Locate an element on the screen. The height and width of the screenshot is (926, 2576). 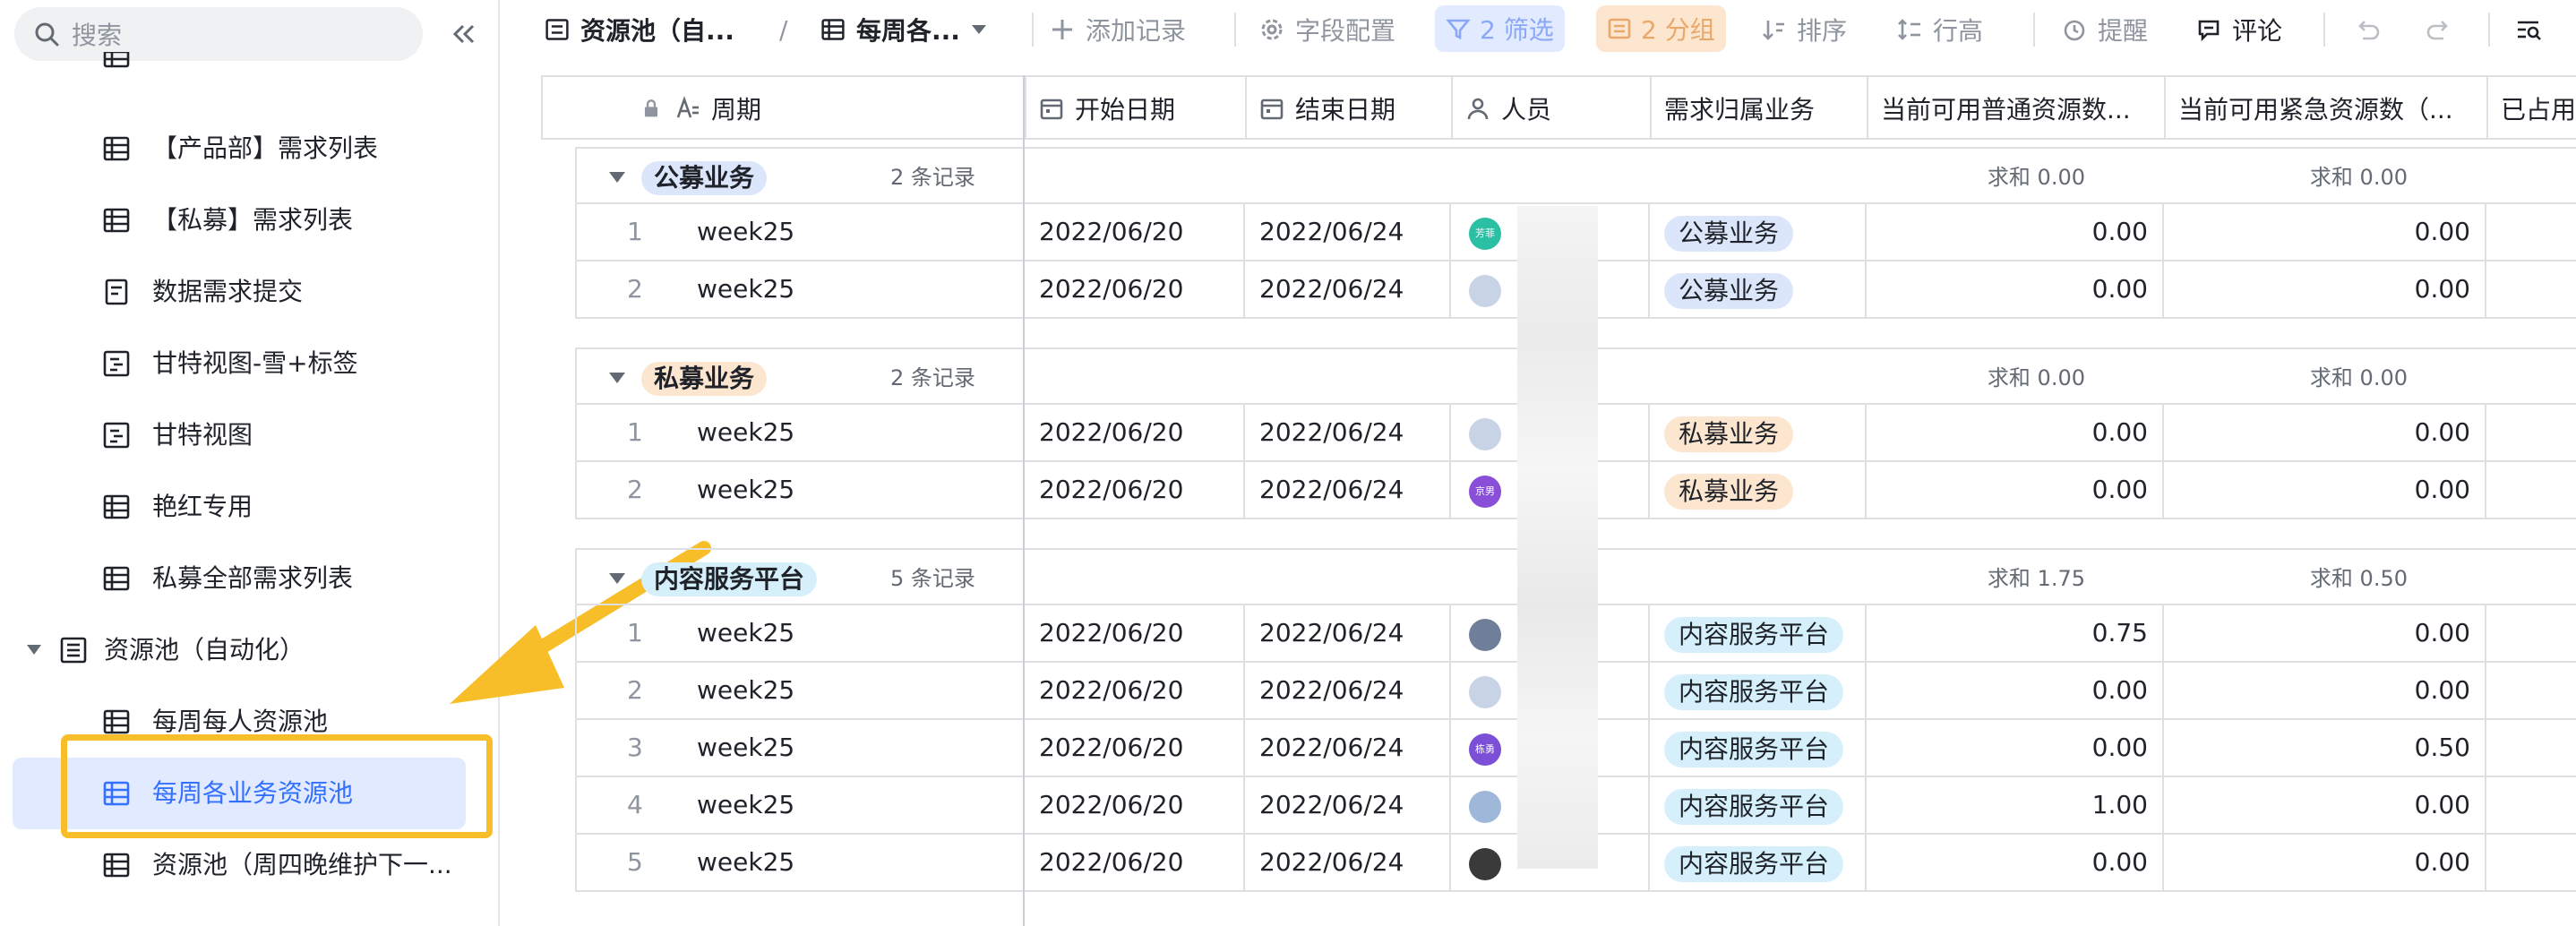
redo-icon is located at coordinates (2439, 30).